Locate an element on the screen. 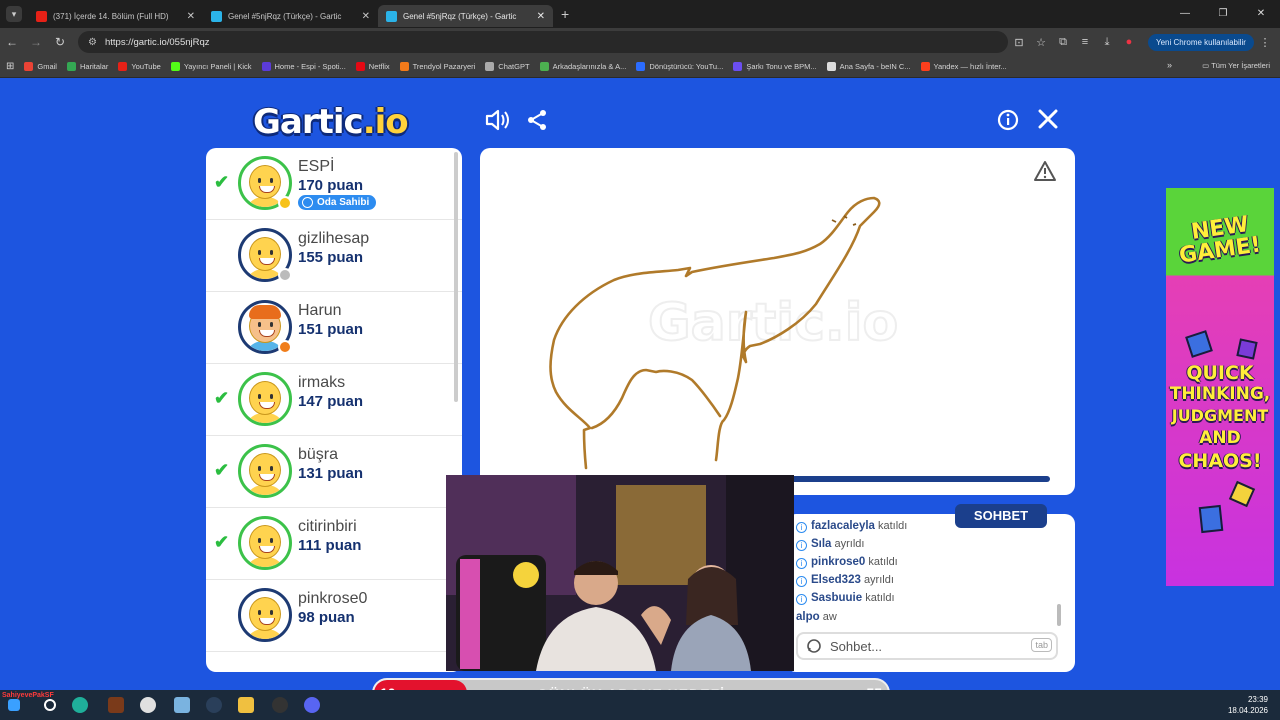  chat-username: Elsed323 is located at coordinates (836, 580).